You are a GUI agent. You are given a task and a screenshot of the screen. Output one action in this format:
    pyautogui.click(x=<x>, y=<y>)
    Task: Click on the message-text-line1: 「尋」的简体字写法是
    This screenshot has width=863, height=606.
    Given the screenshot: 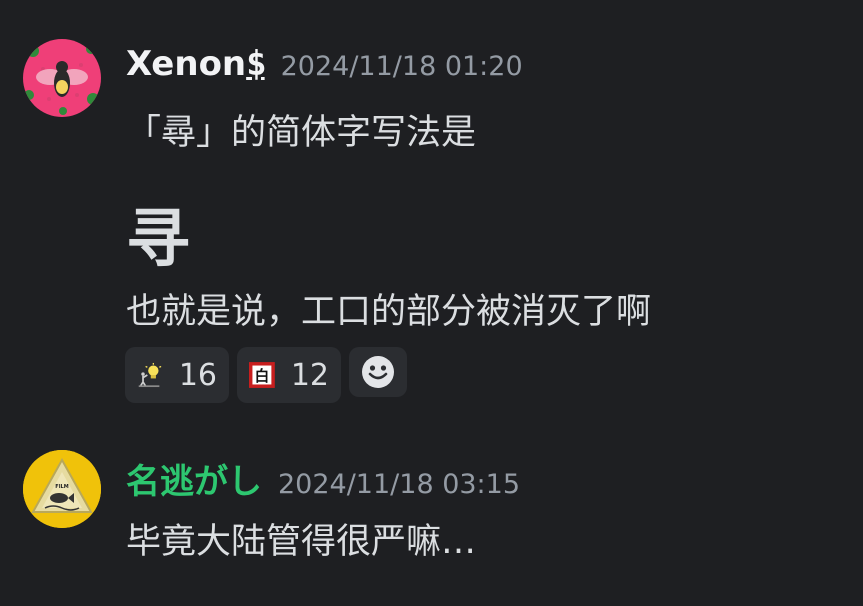 What is the action you would take?
    pyautogui.click(x=301, y=133)
    